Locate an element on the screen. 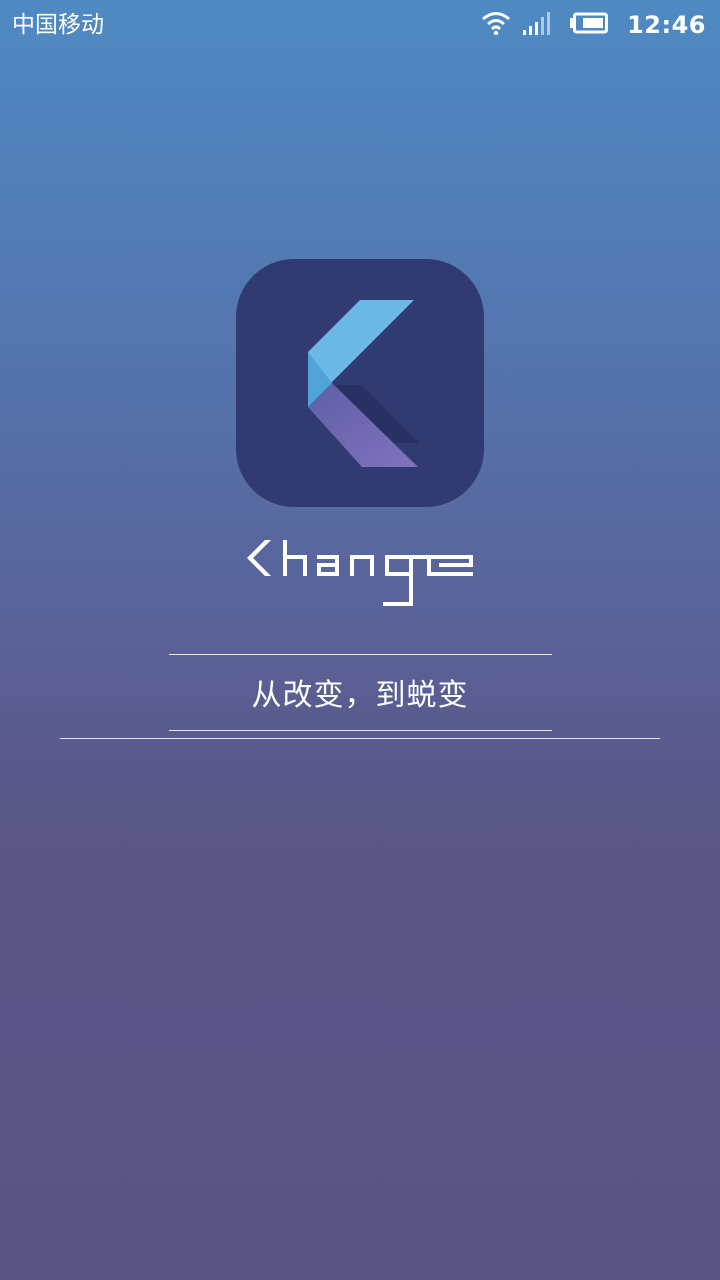 The image size is (720, 1280). status-icons: 12:46 is located at coordinates (593, 25).